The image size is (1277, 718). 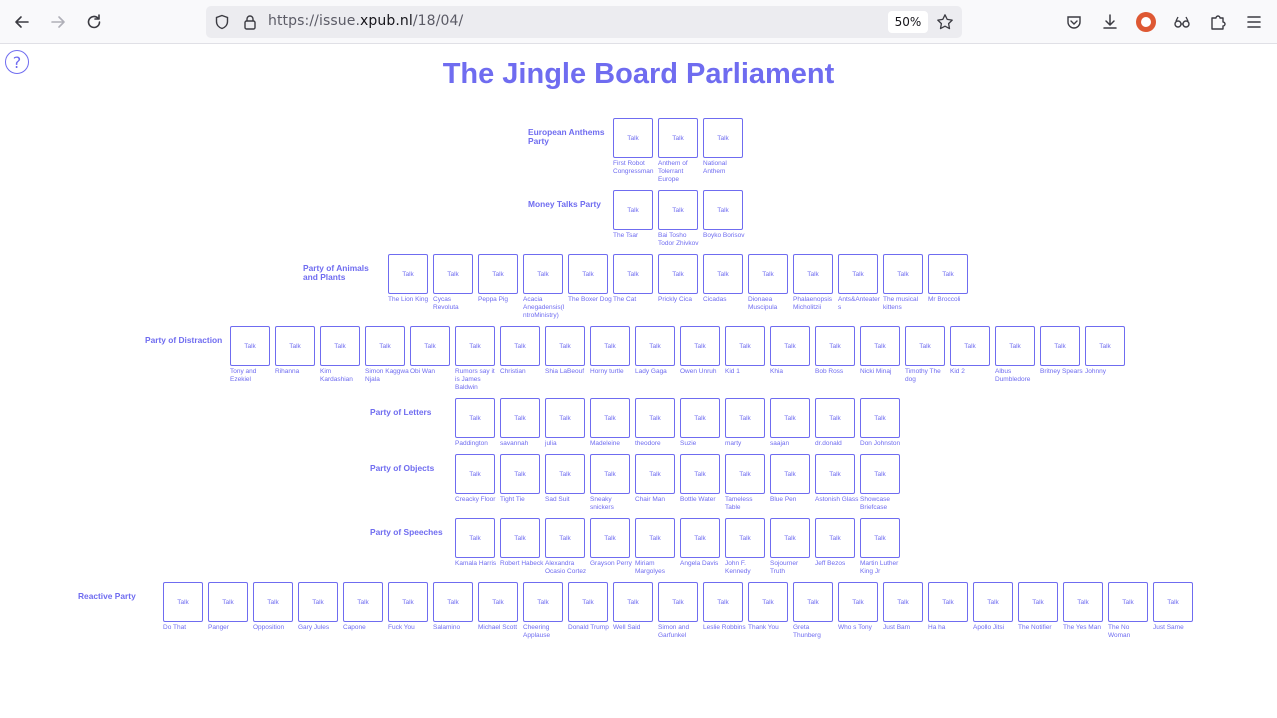 What do you see at coordinates (1074, 22) in the screenshot?
I see `pocket-button` at bounding box center [1074, 22].